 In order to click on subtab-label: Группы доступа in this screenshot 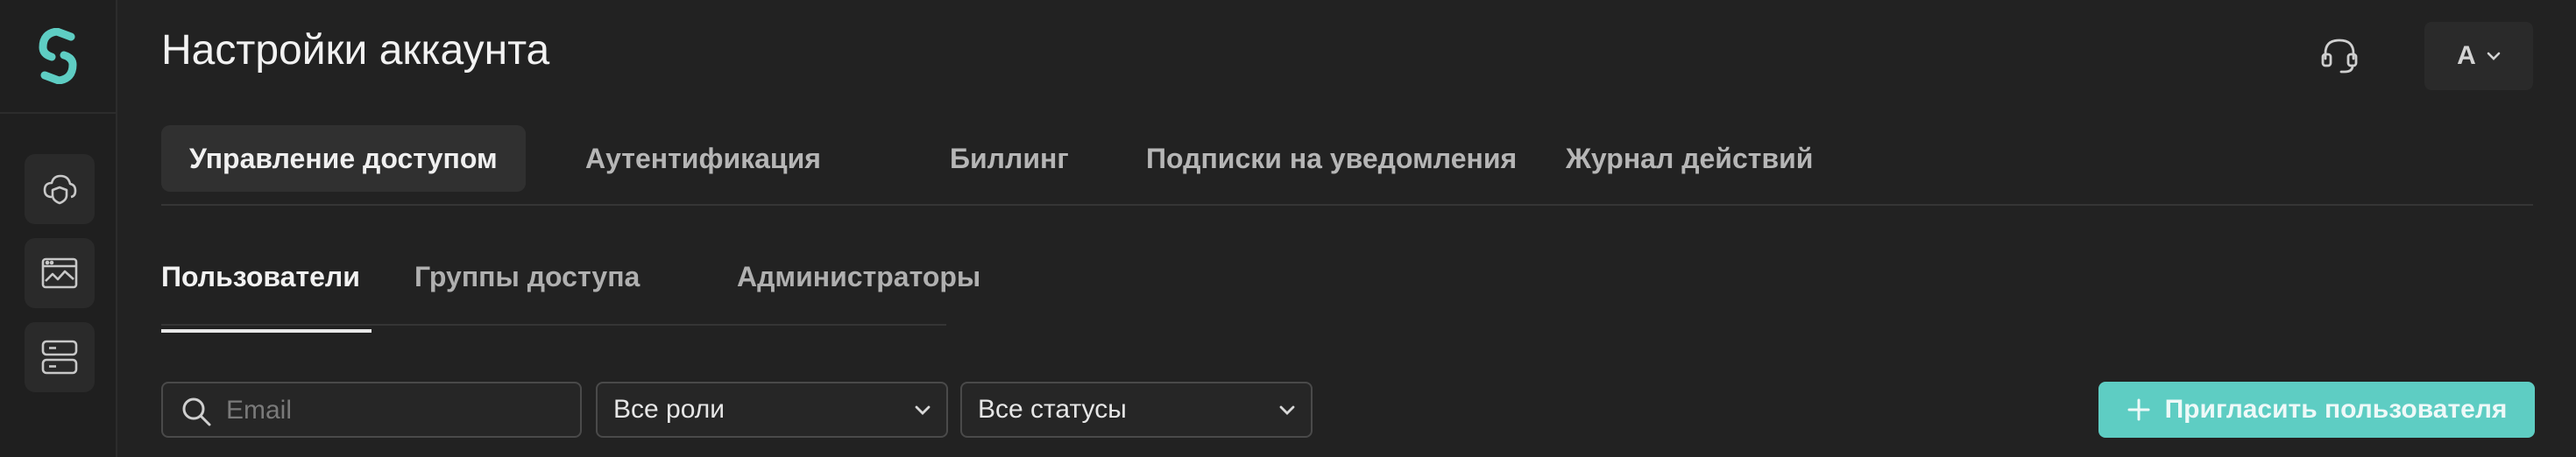, I will do `click(527, 276)`.